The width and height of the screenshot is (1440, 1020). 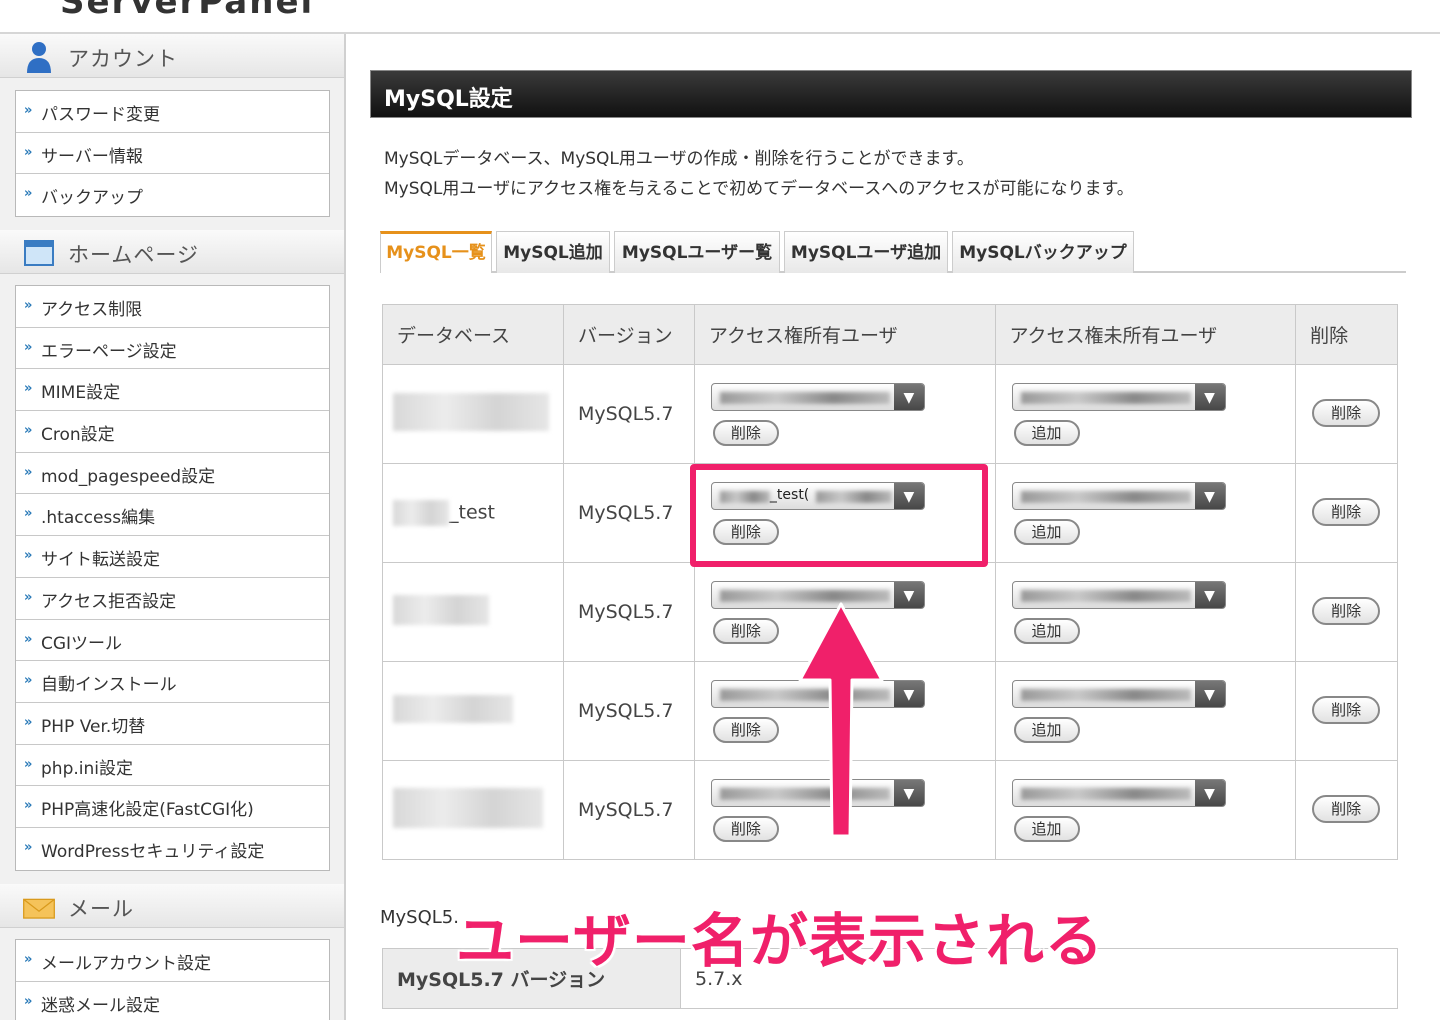 I want to click on sidebar-section-mail: メール, so click(x=172, y=906).